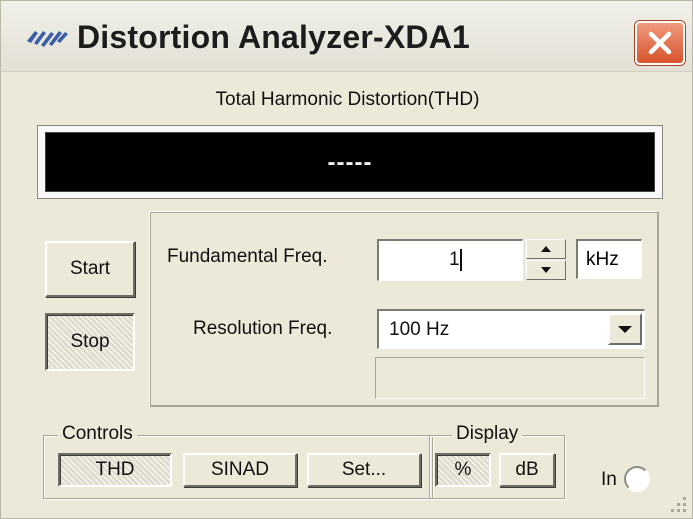 This screenshot has width=693, height=519. Describe the element at coordinates (263, 328) in the screenshot. I see `resolution-freq-label: Resolution Freq.` at that location.